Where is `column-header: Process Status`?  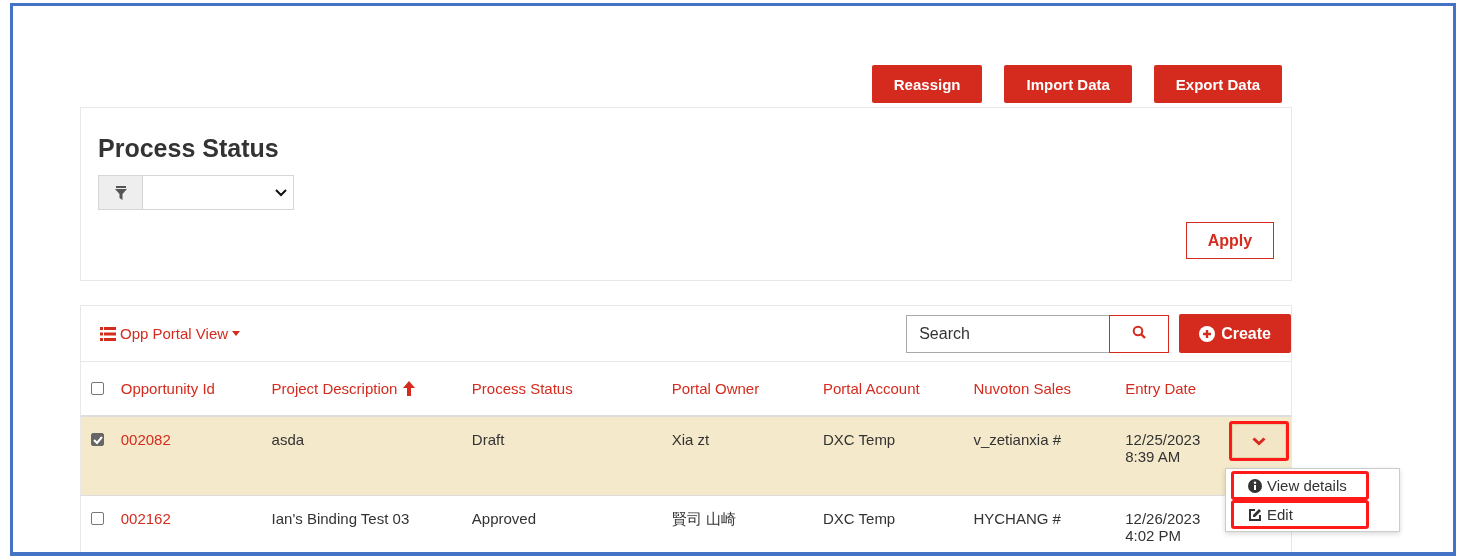
column-header: Process Status is located at coordinates (522, 388).